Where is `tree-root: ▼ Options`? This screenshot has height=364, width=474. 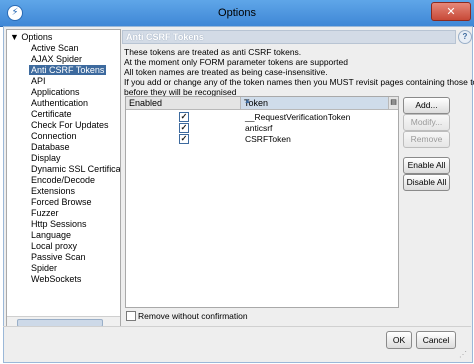 tree-root: ▼ Options is located at coordinates (31, 37).